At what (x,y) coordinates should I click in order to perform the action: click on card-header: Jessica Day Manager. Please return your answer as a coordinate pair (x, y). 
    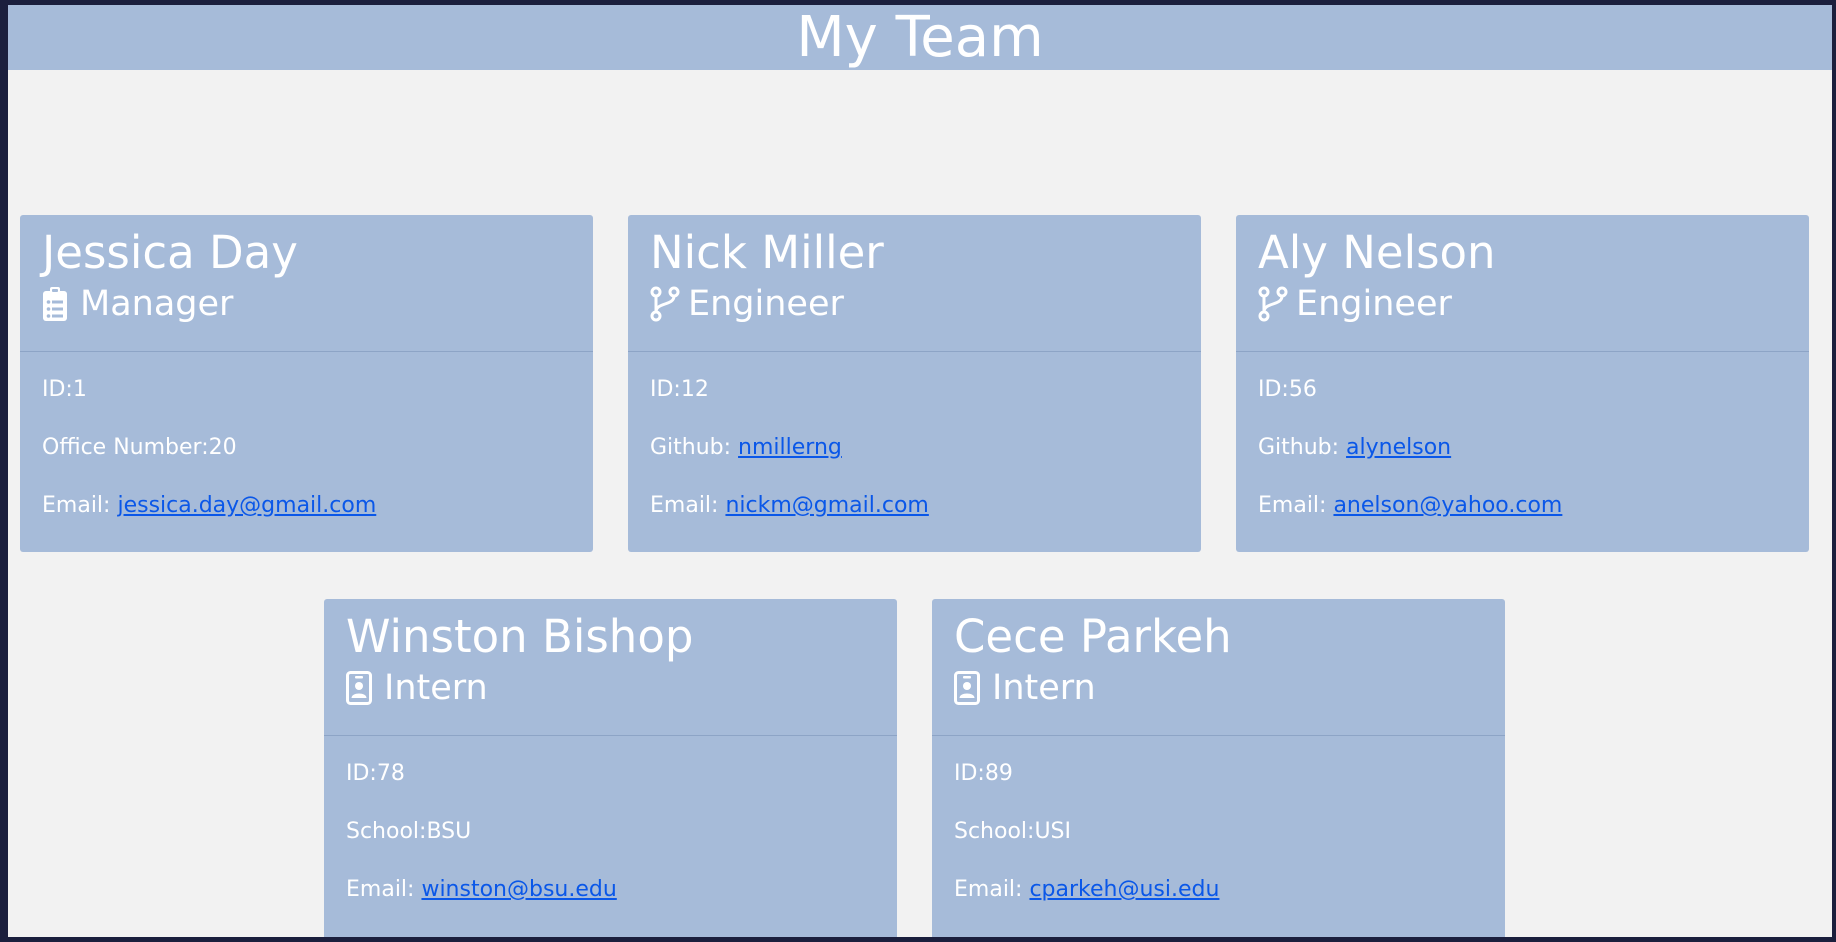
    Looking at the image, I should click on (306, 283).